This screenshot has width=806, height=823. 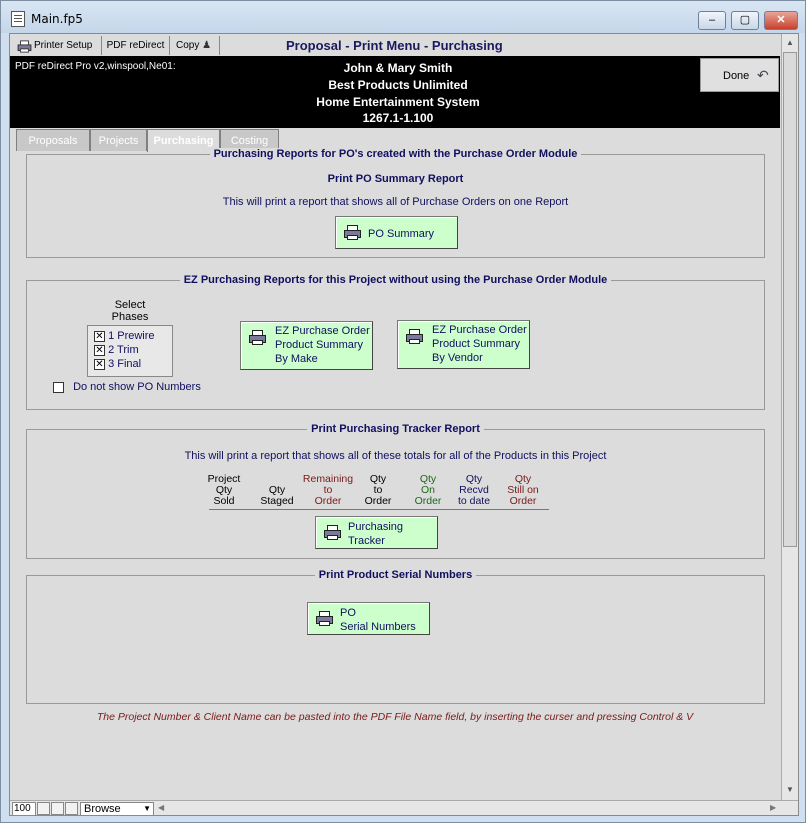 I want to click on phase-item-prewire: ✕ 1 Prewire, so click(x=124, y=336).